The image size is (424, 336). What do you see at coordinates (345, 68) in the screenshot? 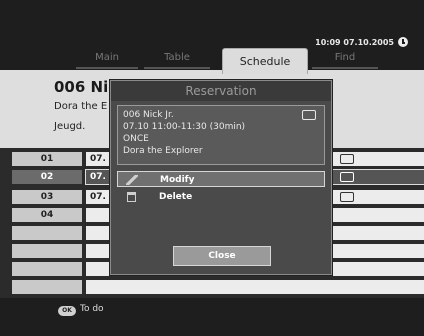
I see `tab-find-underline` at bounding box center [345, 68].